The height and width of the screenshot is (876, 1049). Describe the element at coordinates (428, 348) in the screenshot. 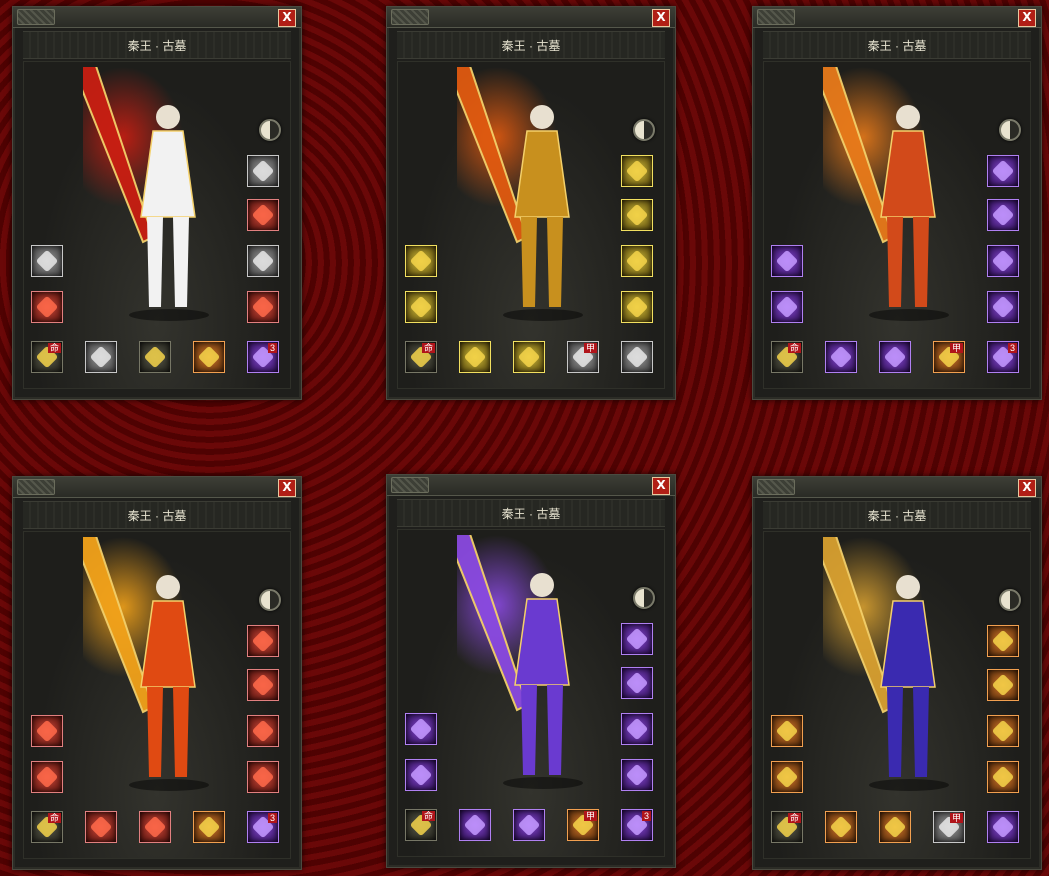

I see `slot-badge: 命` at that location.